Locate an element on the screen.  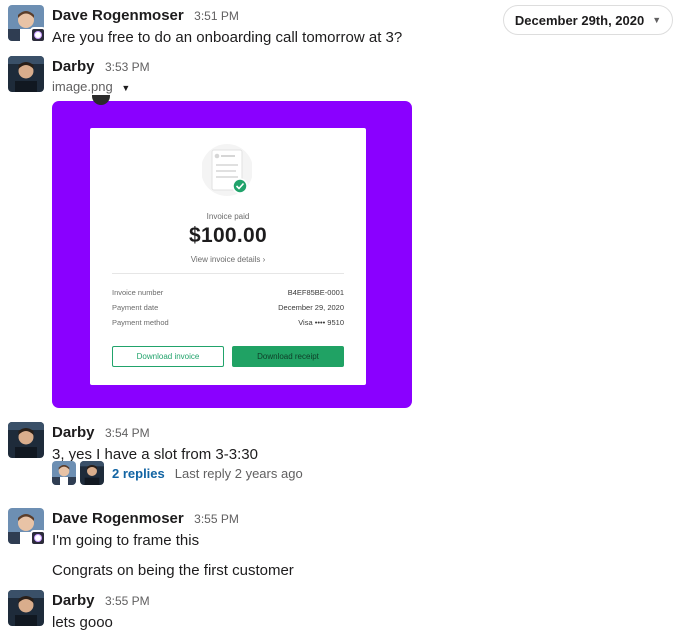
invoice-row-value: B4EF85BE-0001 is located at coordinates (315, 292).